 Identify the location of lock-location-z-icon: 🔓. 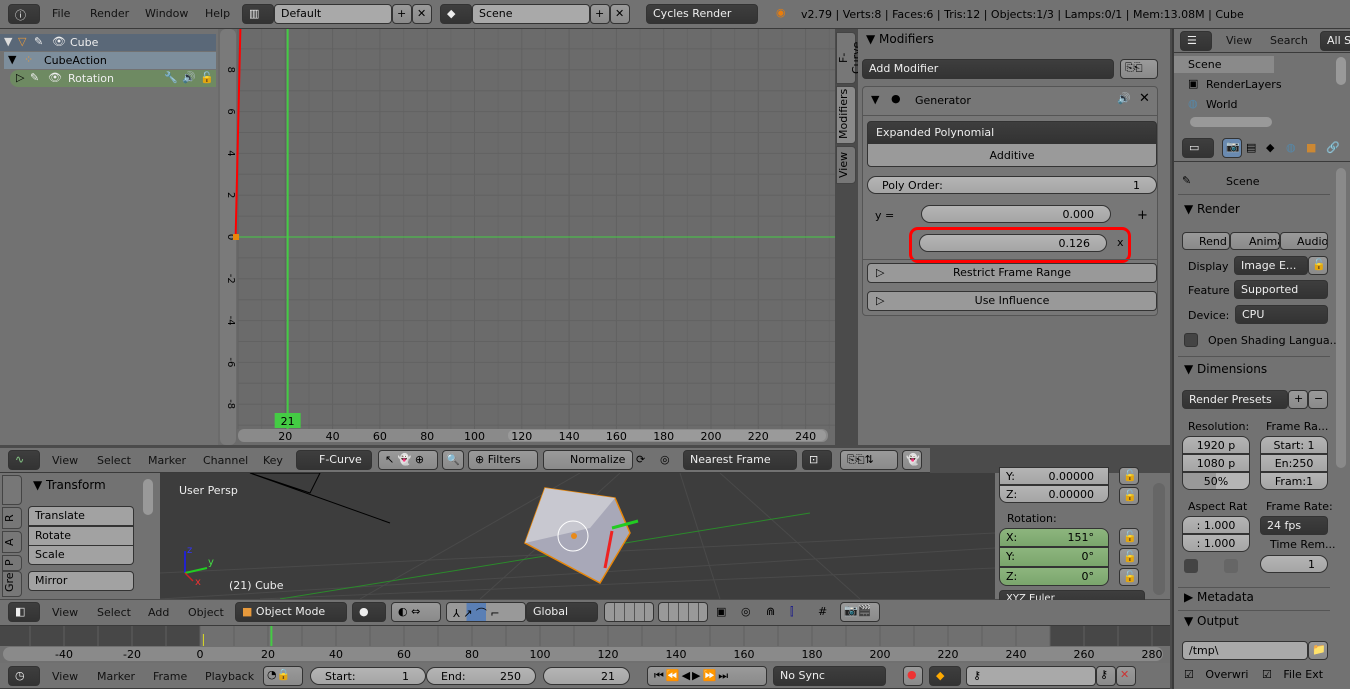
(1129, 496).